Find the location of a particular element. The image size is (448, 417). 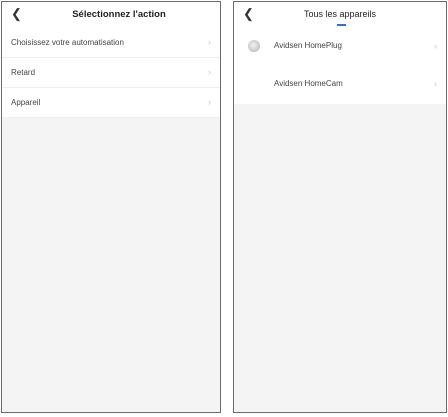

list-item-delay: Retard › is located at coordinates (111, 73).